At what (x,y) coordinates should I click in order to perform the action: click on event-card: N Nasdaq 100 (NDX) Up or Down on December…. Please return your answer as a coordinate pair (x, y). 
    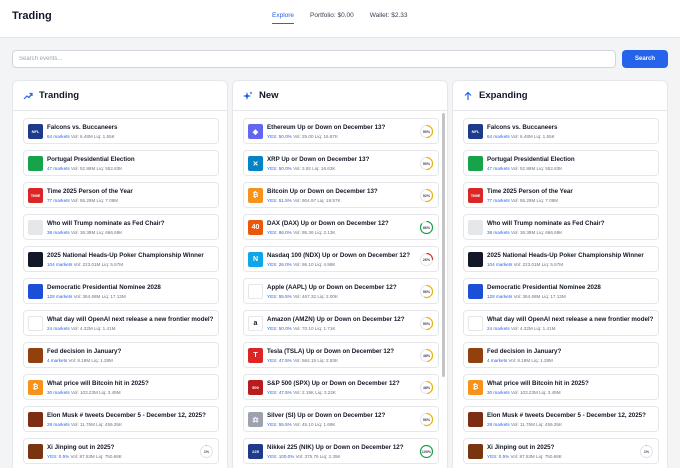
    Looking at the image, I should click on (341, 259).